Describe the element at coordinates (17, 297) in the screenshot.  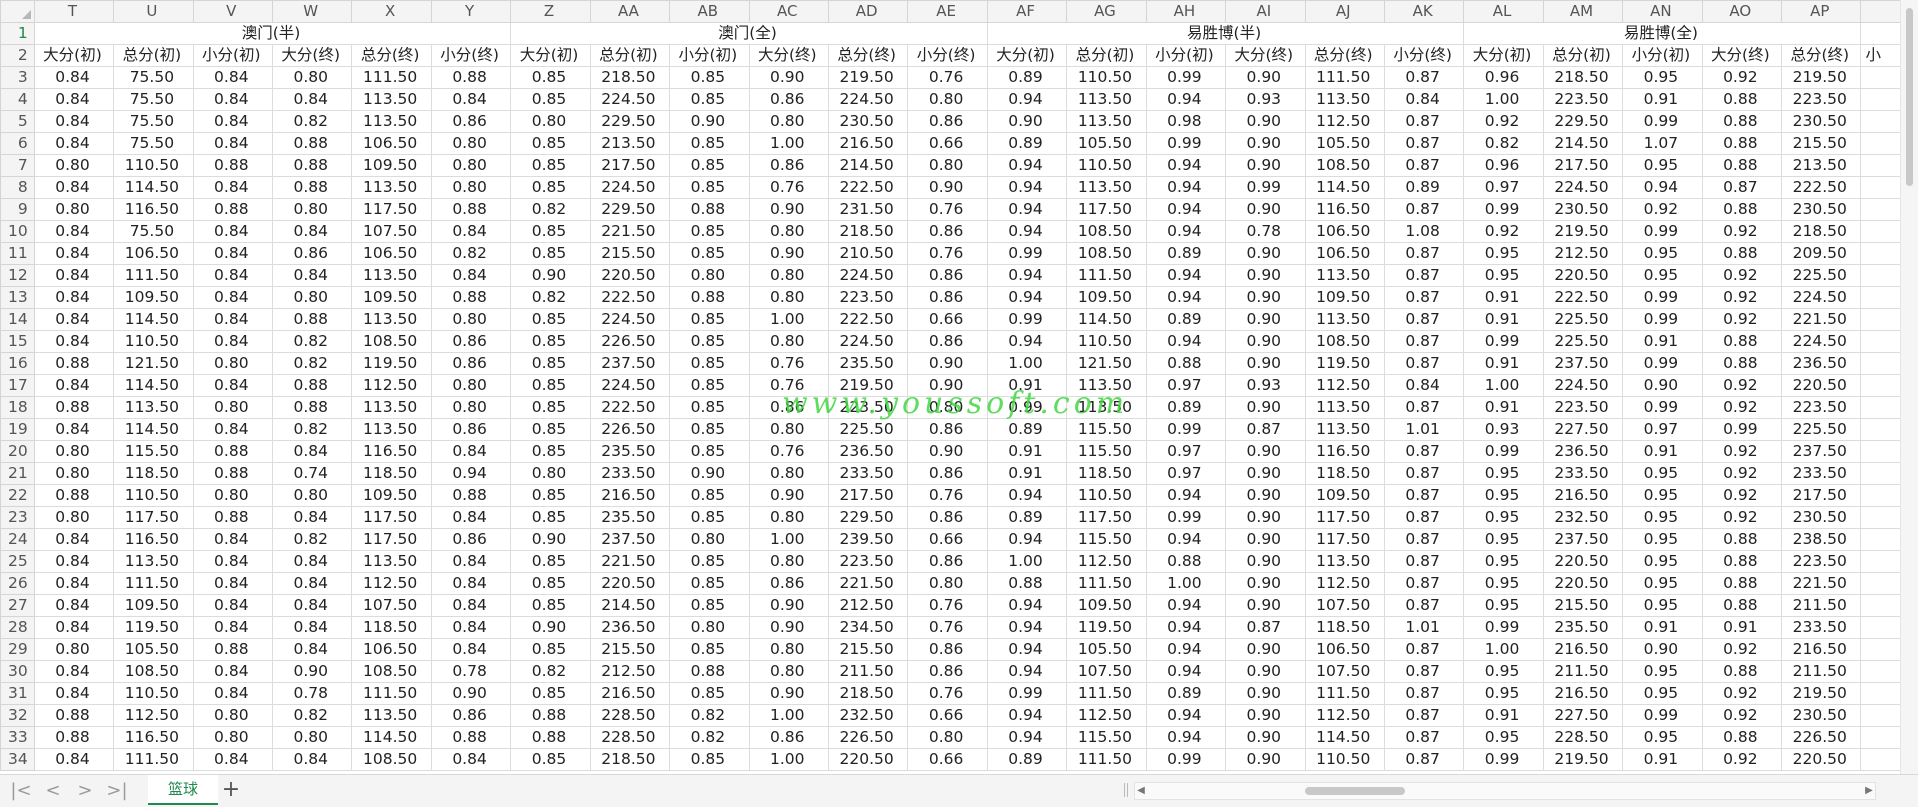
I see `row-number: 13` at that location.